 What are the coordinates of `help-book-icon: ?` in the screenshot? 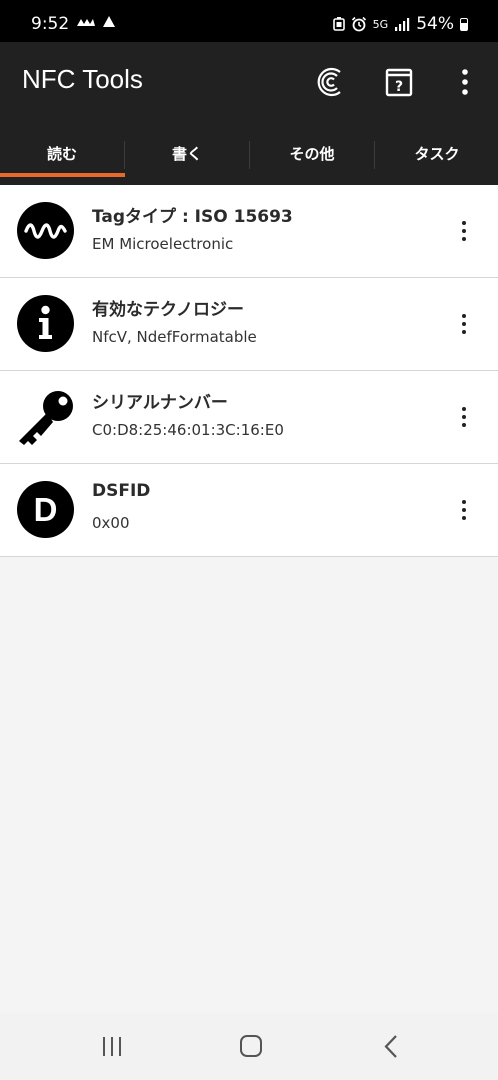 It's located at (399, 82).